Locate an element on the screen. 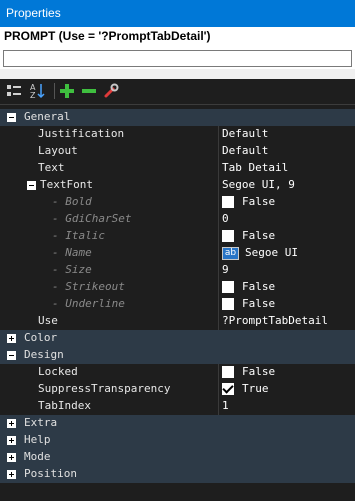  remove-icon is located at coordinates (89, 91).